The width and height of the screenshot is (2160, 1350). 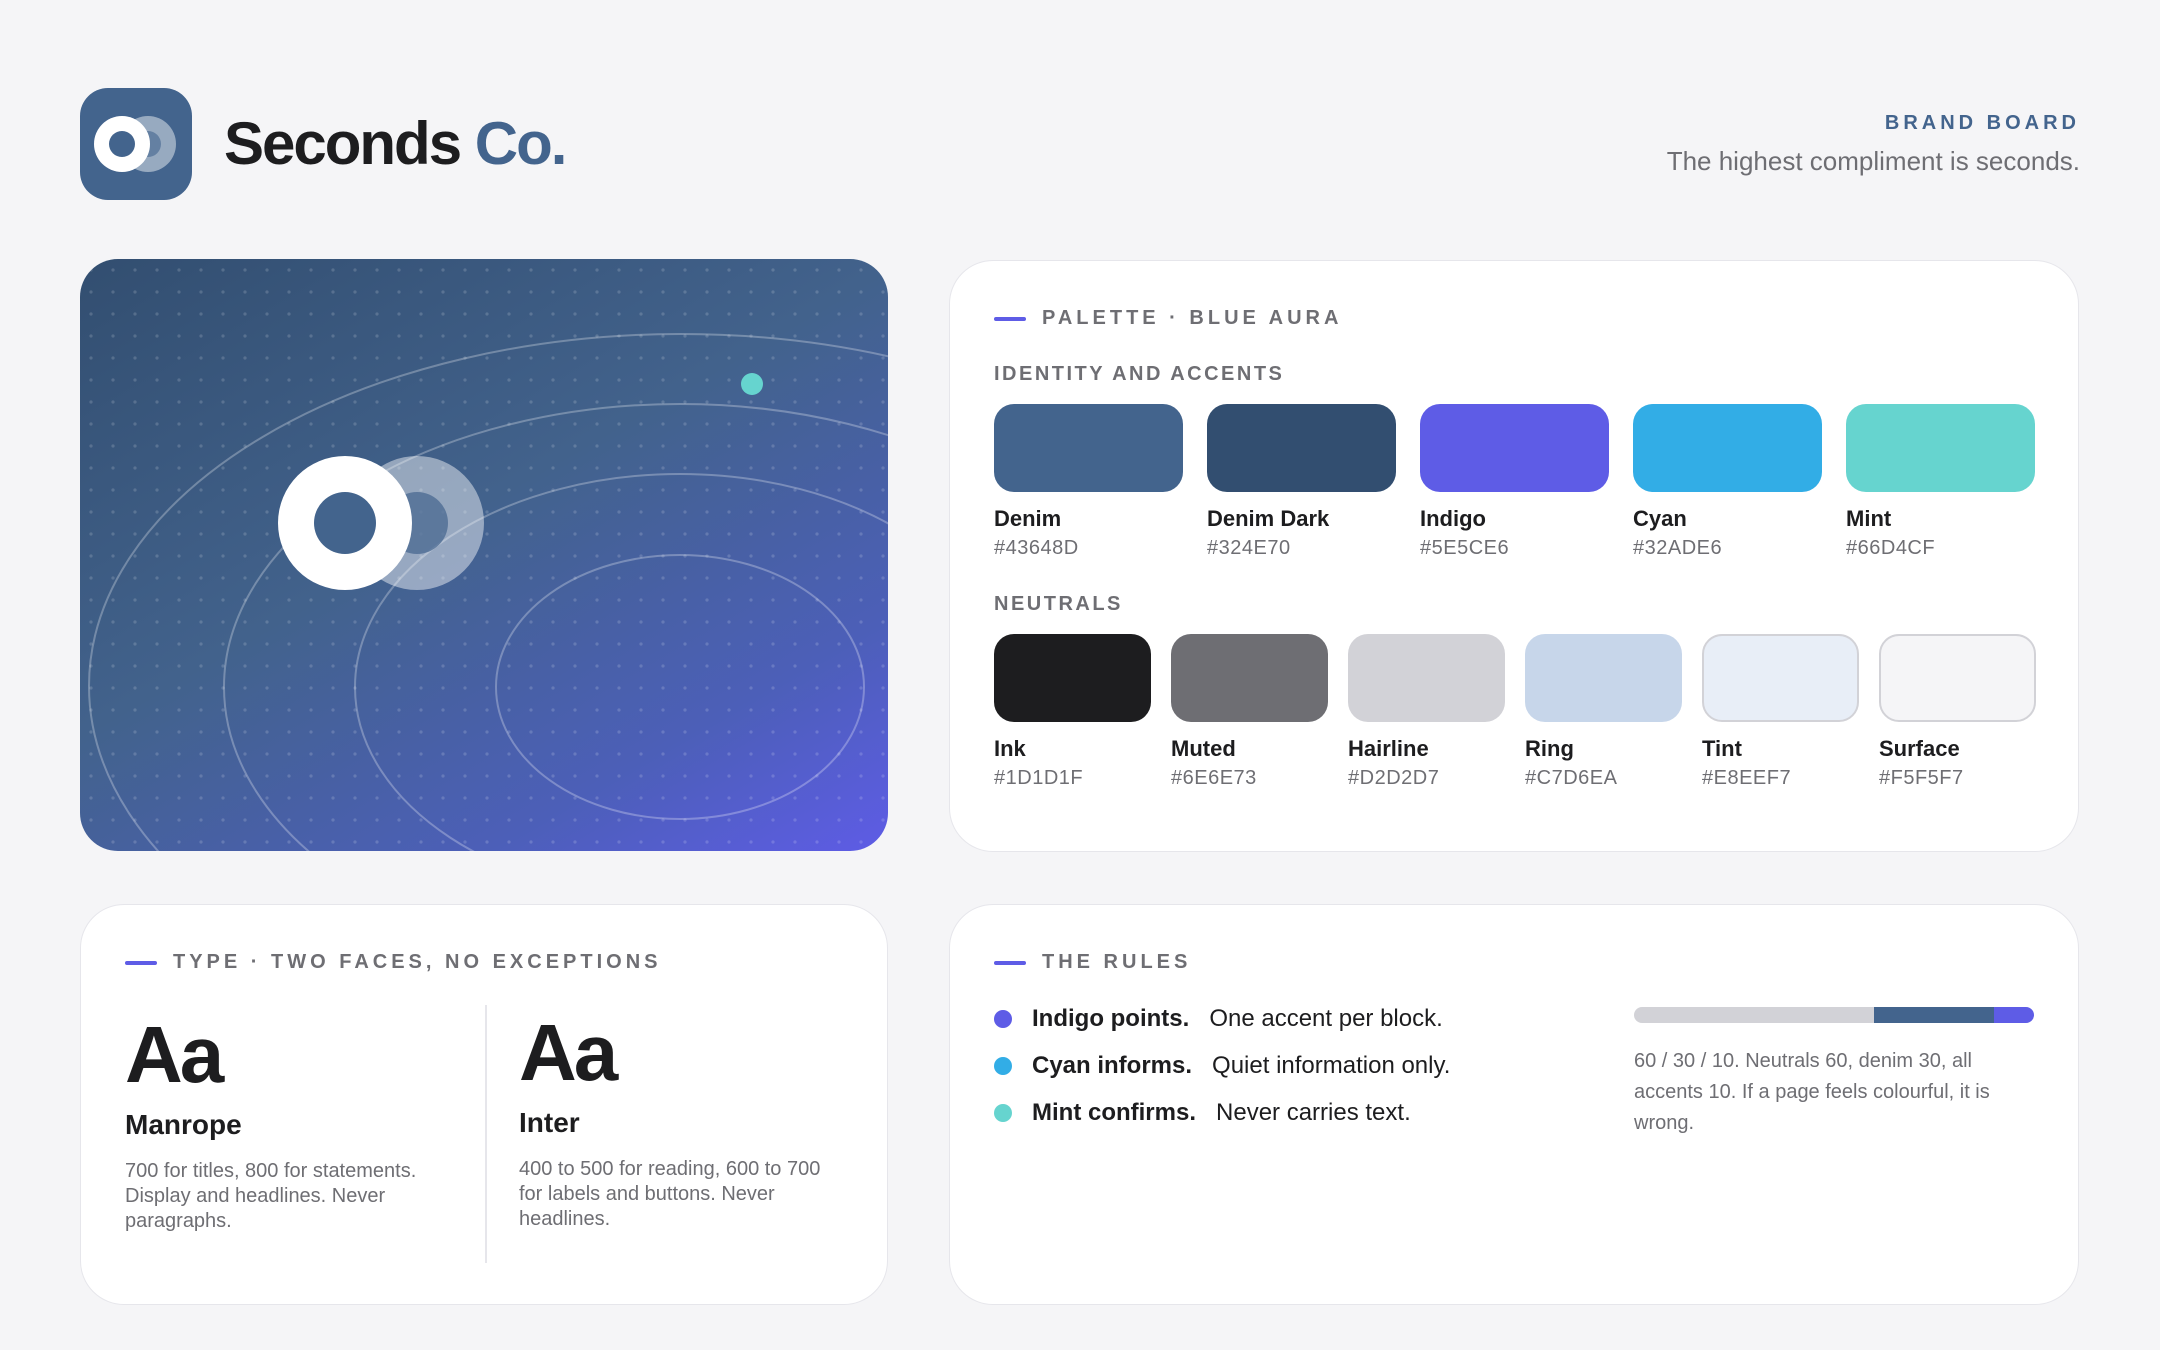 I want to click on swatch-name: Indigo, so click(x=1453, y=518).